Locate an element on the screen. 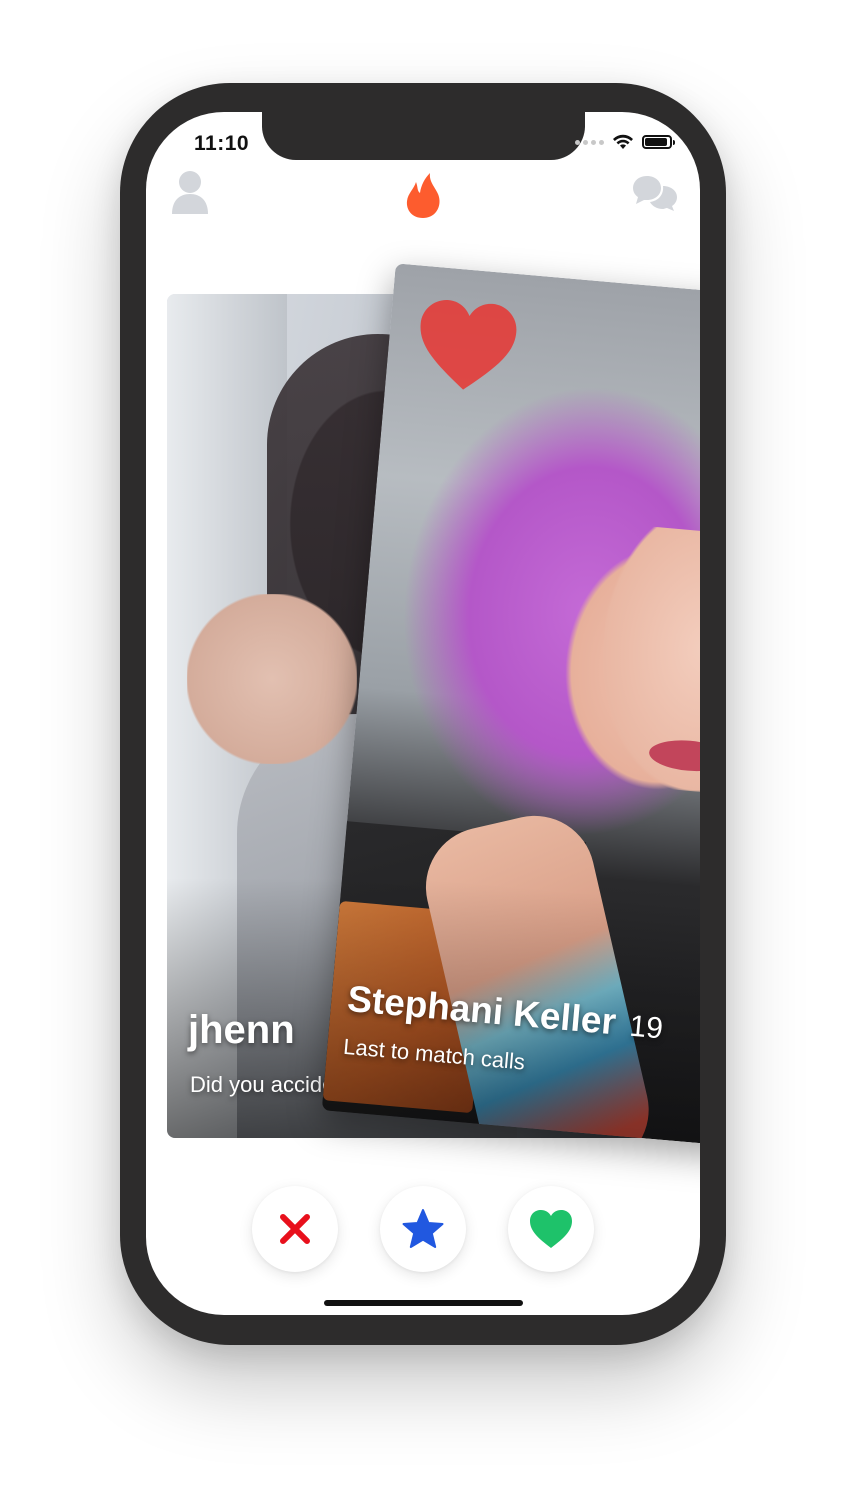  device-notch is located at coordinates (423, 136).